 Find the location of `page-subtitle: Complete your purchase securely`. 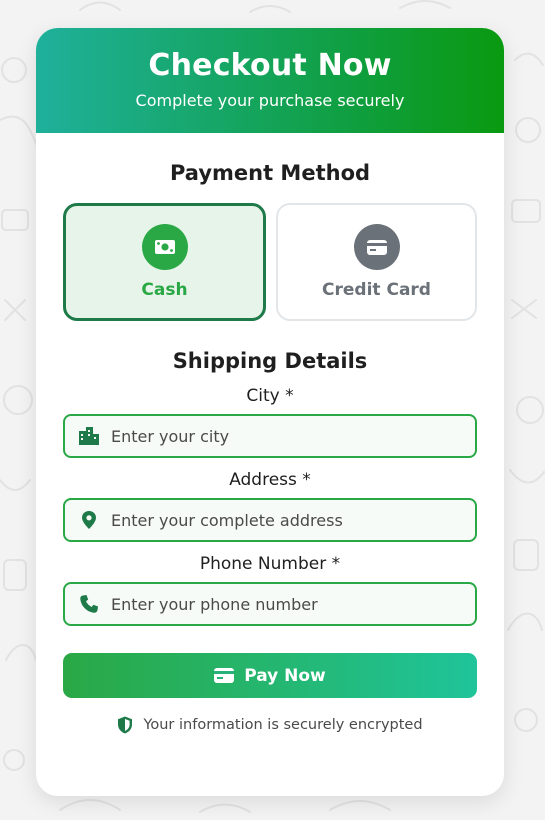

page-subtitle: Complete your purchase securely is located at coordinates (270, 100).